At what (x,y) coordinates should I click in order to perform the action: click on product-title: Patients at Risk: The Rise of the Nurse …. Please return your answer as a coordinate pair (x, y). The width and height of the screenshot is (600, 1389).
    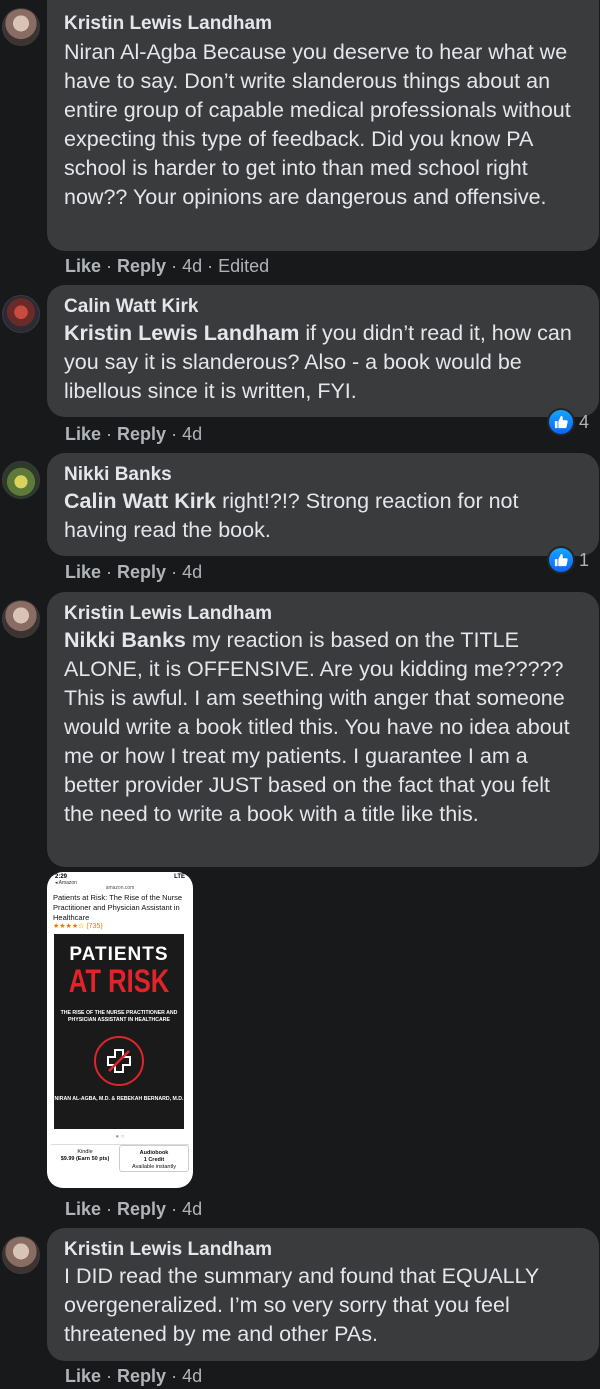
    Looking at the image, I should click on (118, 907).